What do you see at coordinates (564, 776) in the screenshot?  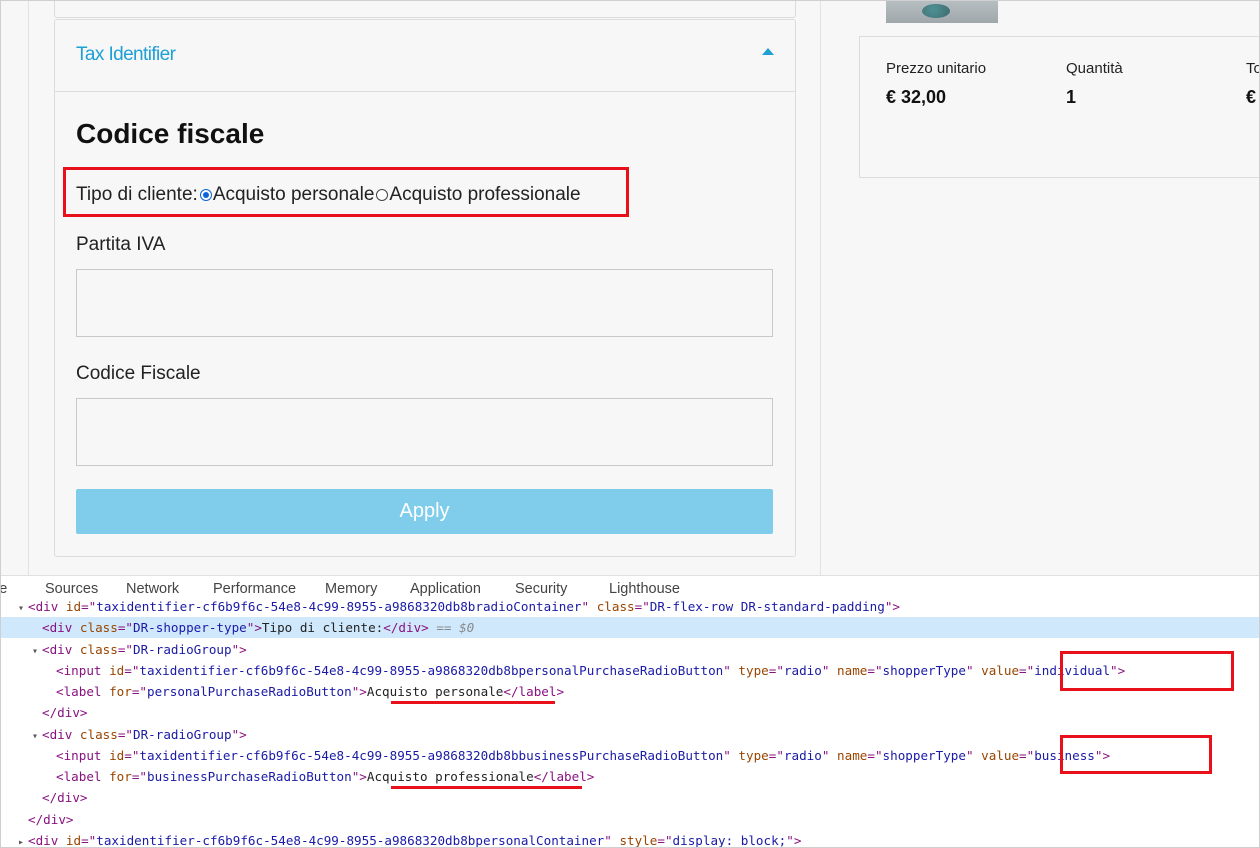 I see `code-token: </label>` at bounding box center [564, 776].